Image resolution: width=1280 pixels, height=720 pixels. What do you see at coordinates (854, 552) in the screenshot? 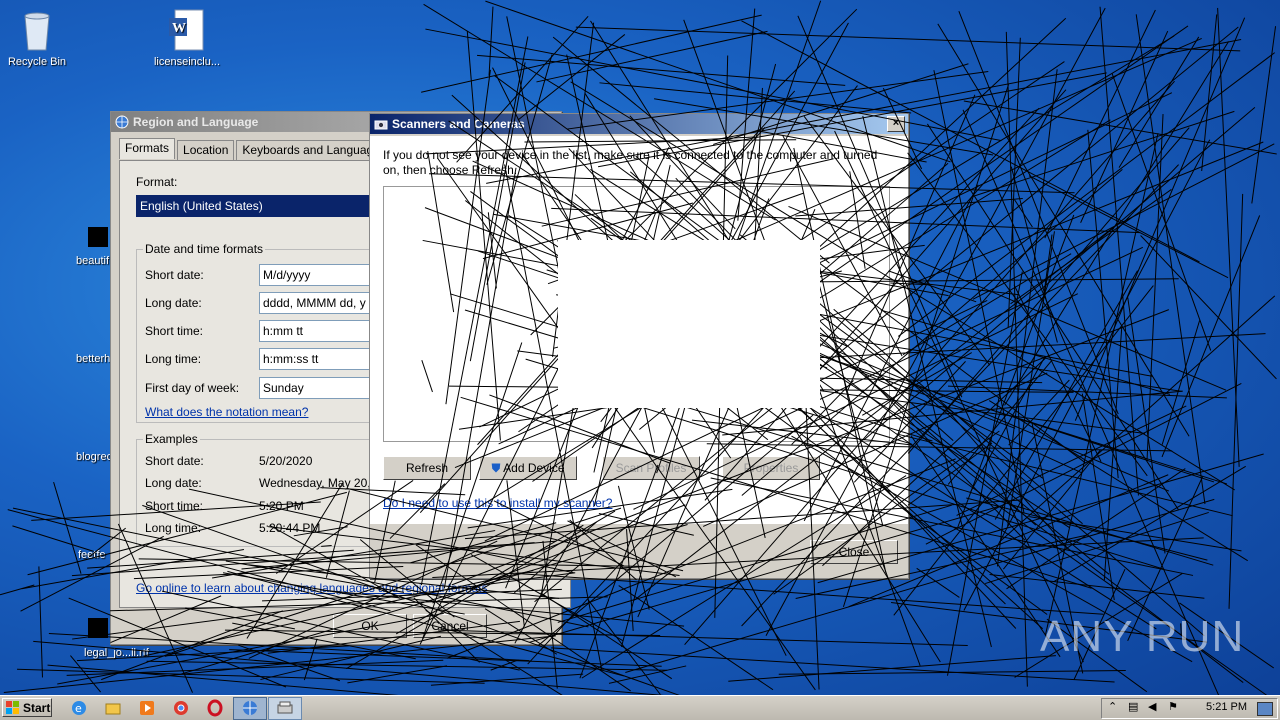
I see `close-button: Close` at bounding box center [854, 552].